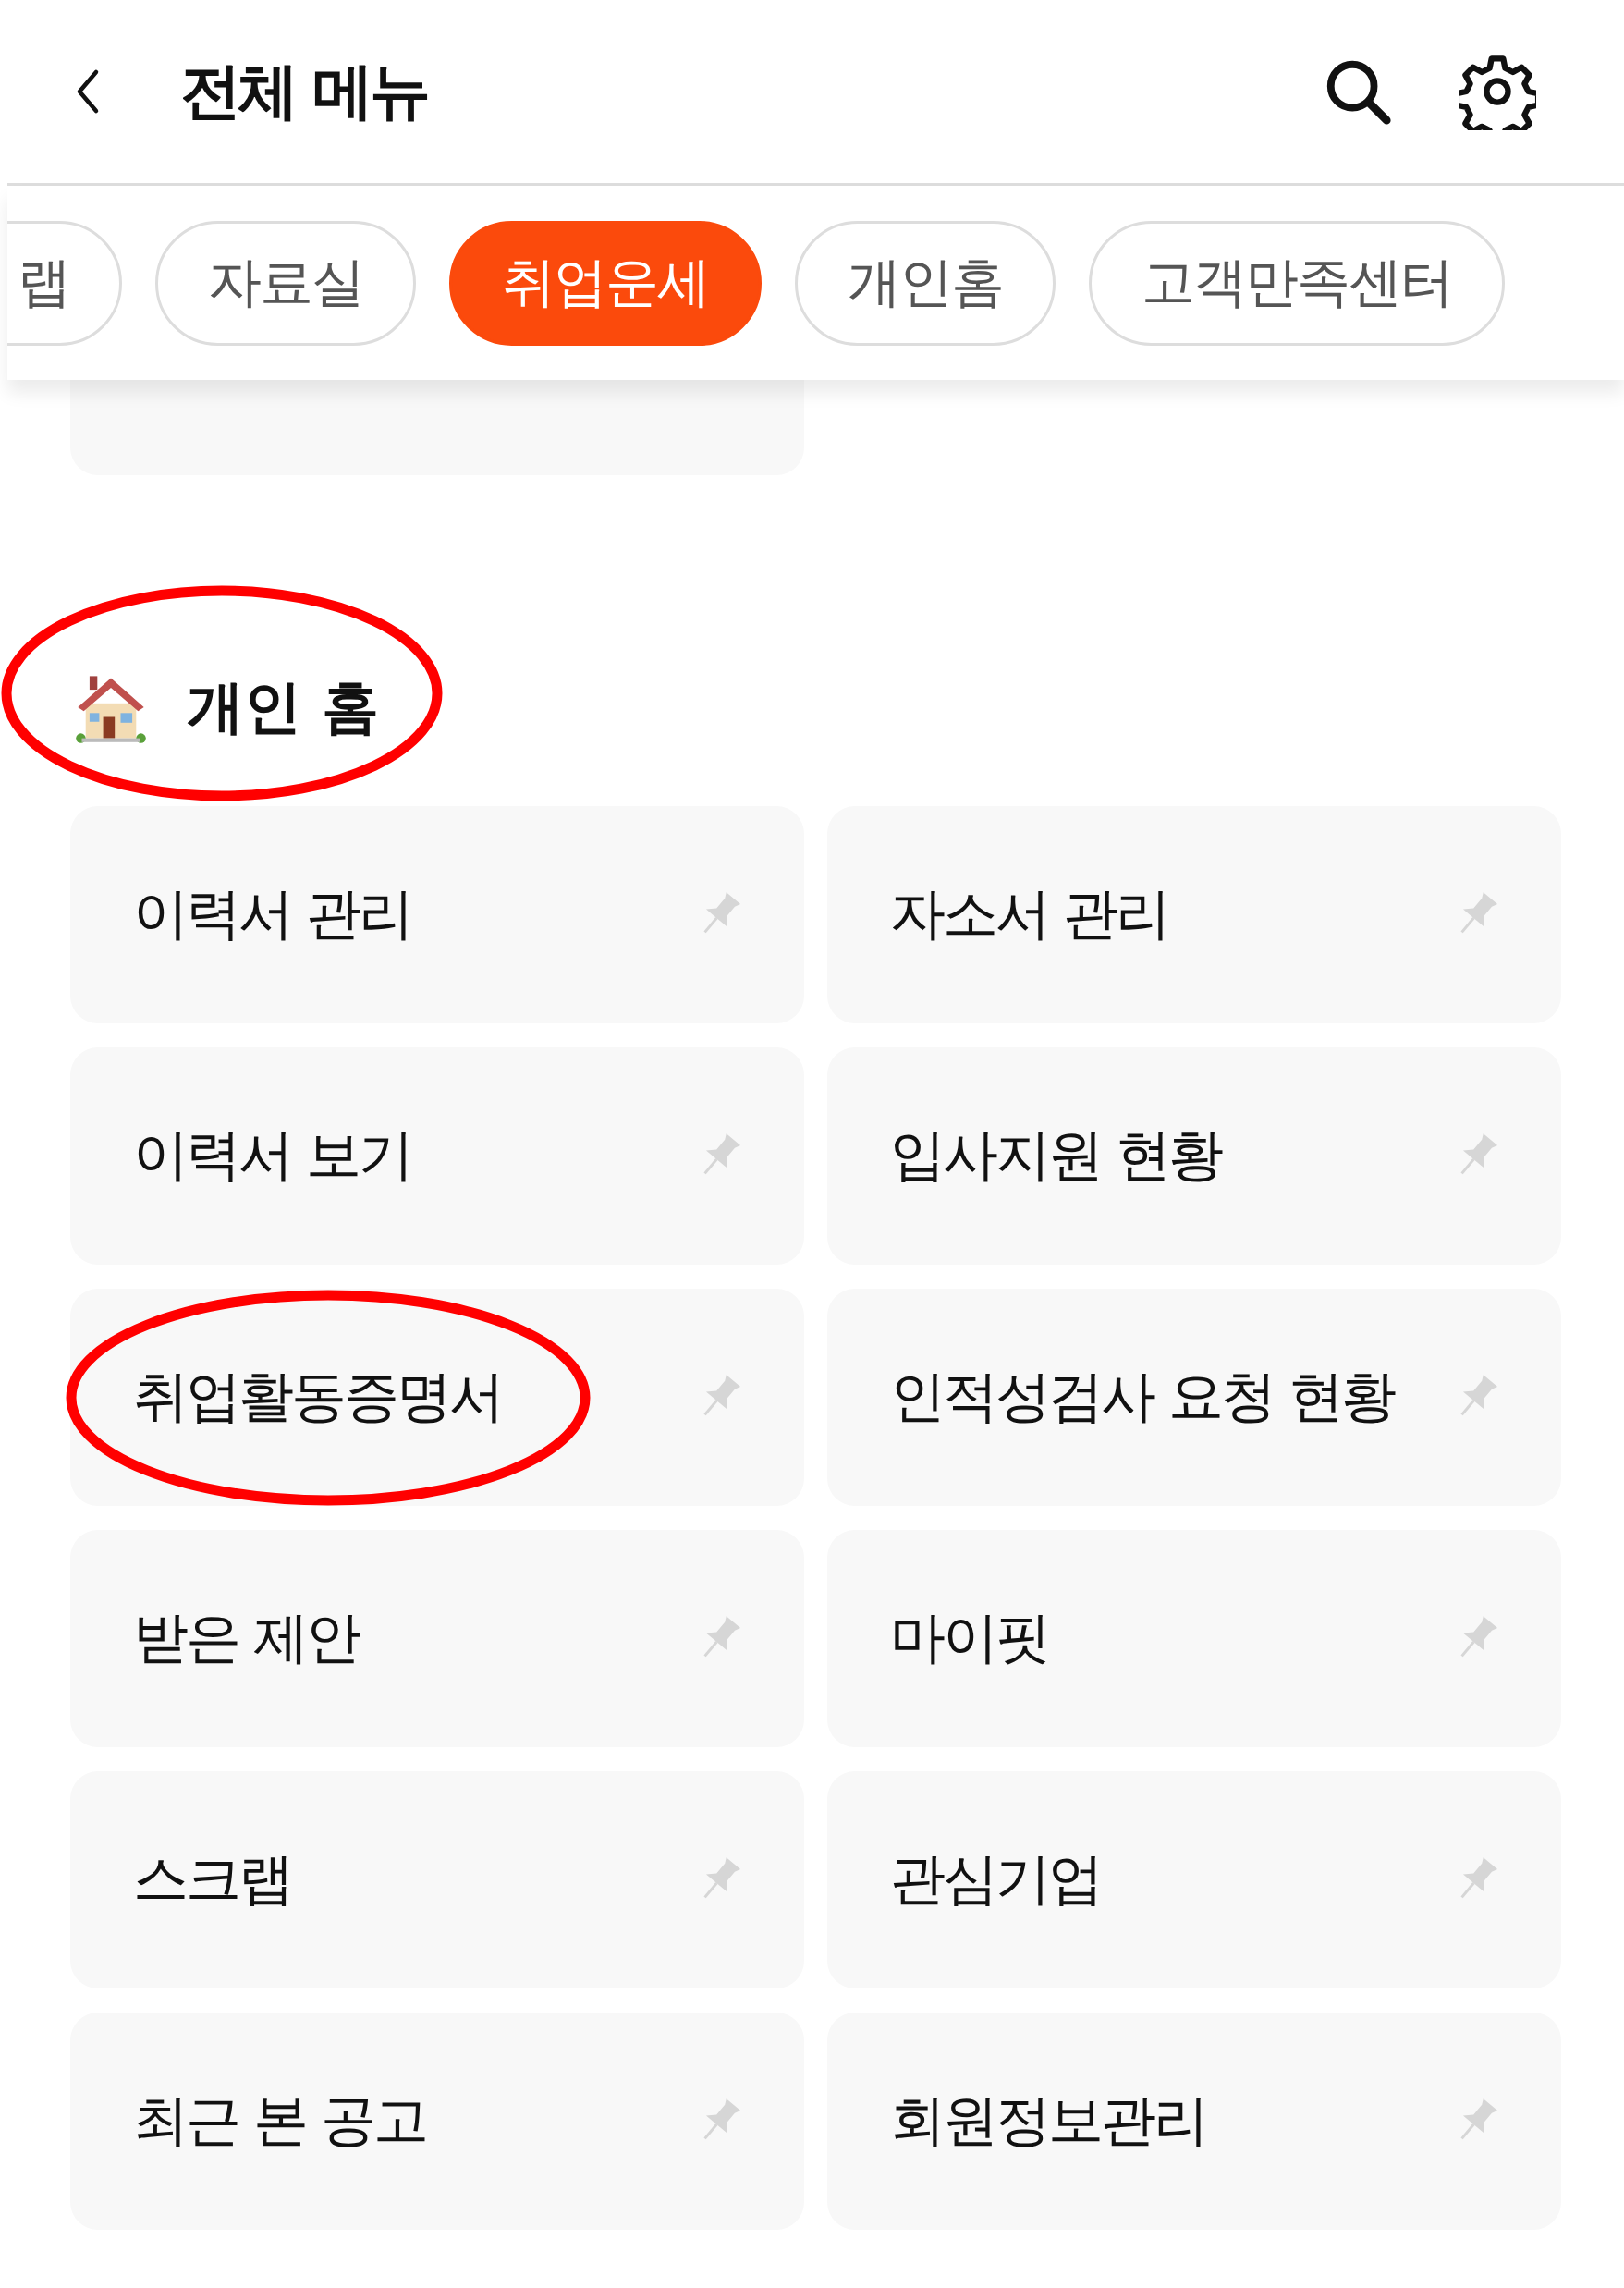 The width and height of the screenshot is (1624, 2288). What do you see at coordinates (437, 1879) in the screenshot?
I see `menu-item: 스크랩` at bounding box center [437, 1879].